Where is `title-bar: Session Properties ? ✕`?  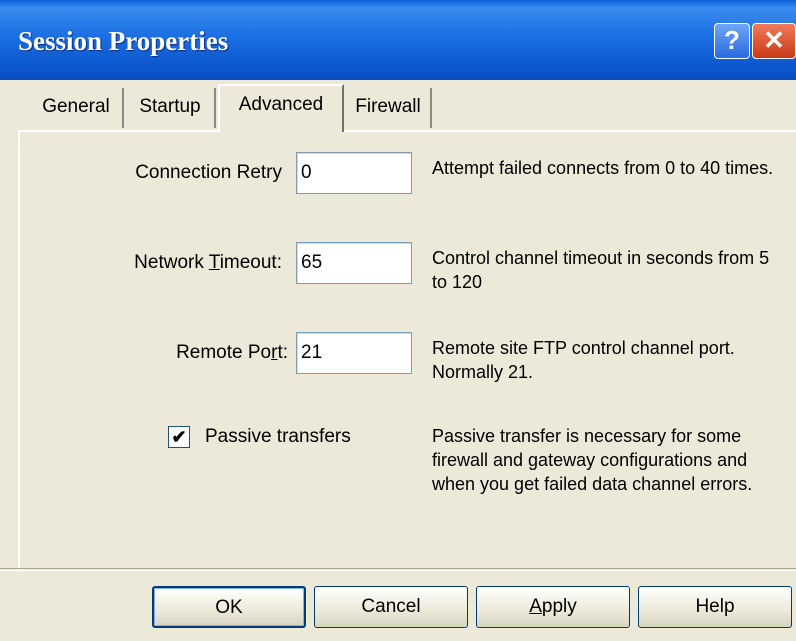 title-bar: Session Properties ? ✕ is located at coordinates (398, 40).